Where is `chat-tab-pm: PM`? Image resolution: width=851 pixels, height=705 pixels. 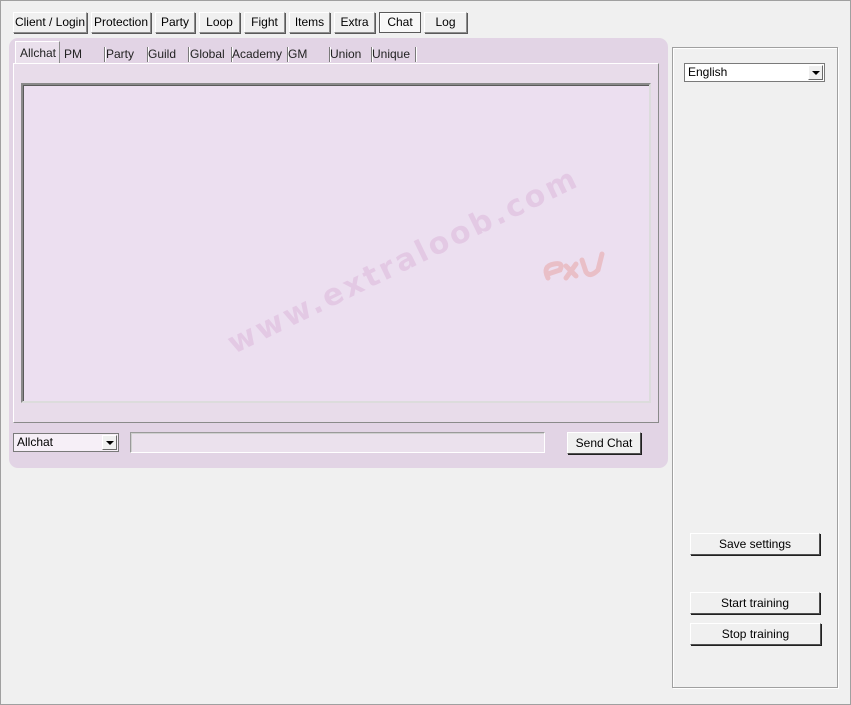 chat-tab-pm: PM is located at coordinates (82, 54).